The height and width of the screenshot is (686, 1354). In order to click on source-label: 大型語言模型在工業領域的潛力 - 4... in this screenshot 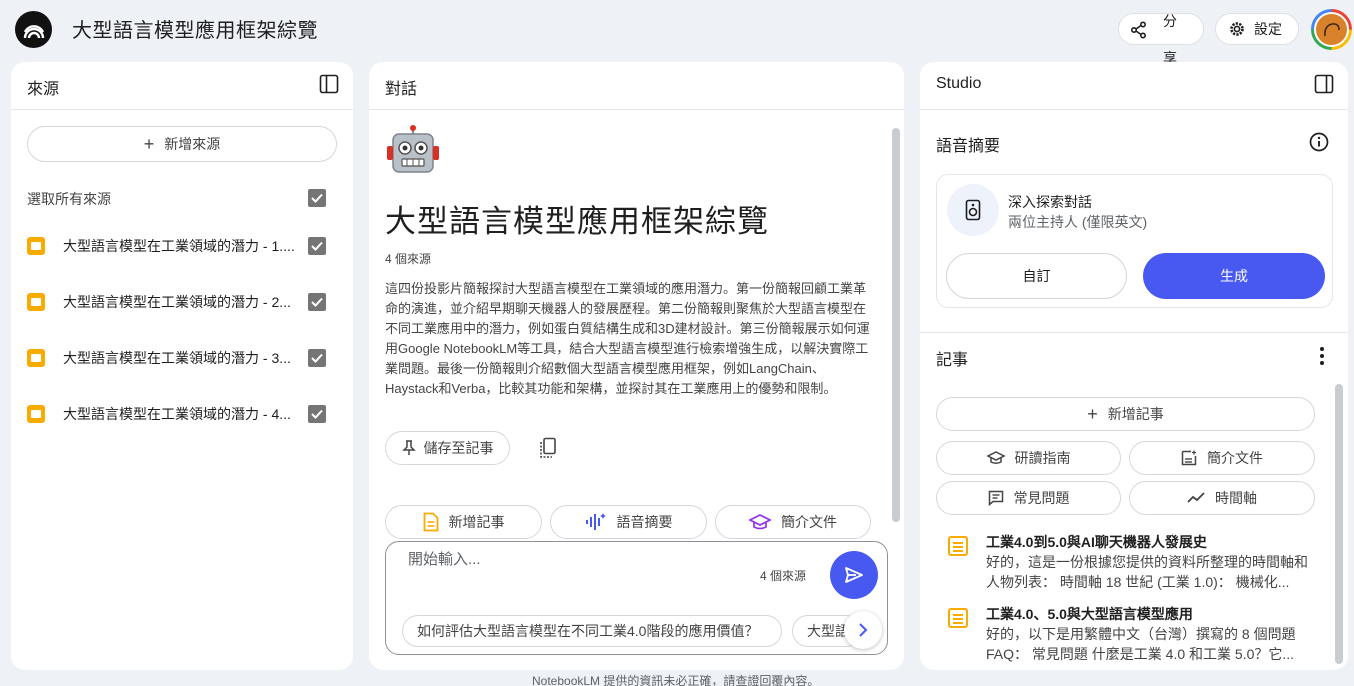, I will do `click(177, 414)`.